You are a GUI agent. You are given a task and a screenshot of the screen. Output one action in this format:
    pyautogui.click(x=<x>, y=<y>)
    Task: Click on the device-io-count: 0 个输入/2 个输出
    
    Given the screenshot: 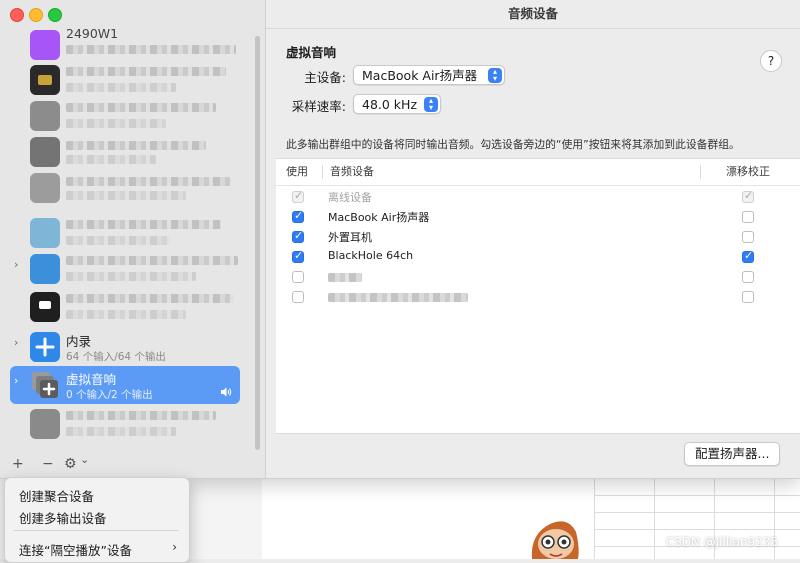 What is the action you would take?
    pyautogui.click(x=109, y=395)
    